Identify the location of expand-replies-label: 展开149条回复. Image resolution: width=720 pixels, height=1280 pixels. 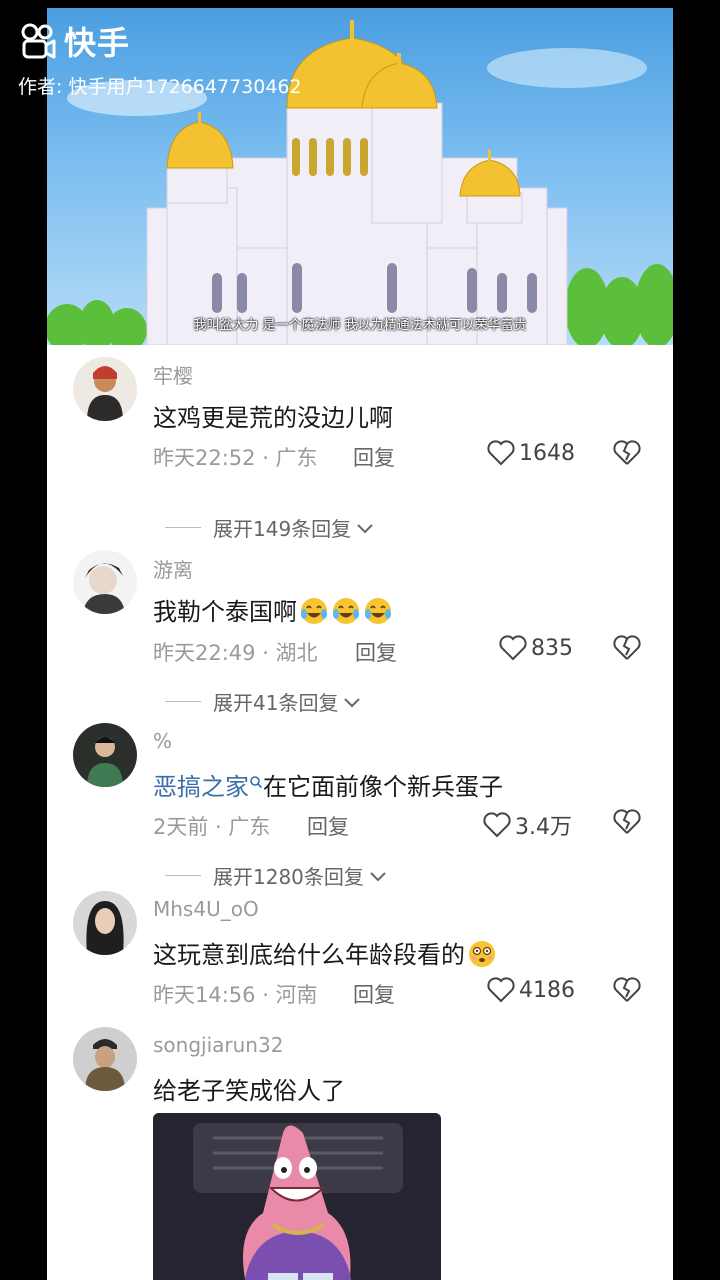
(282, 529).